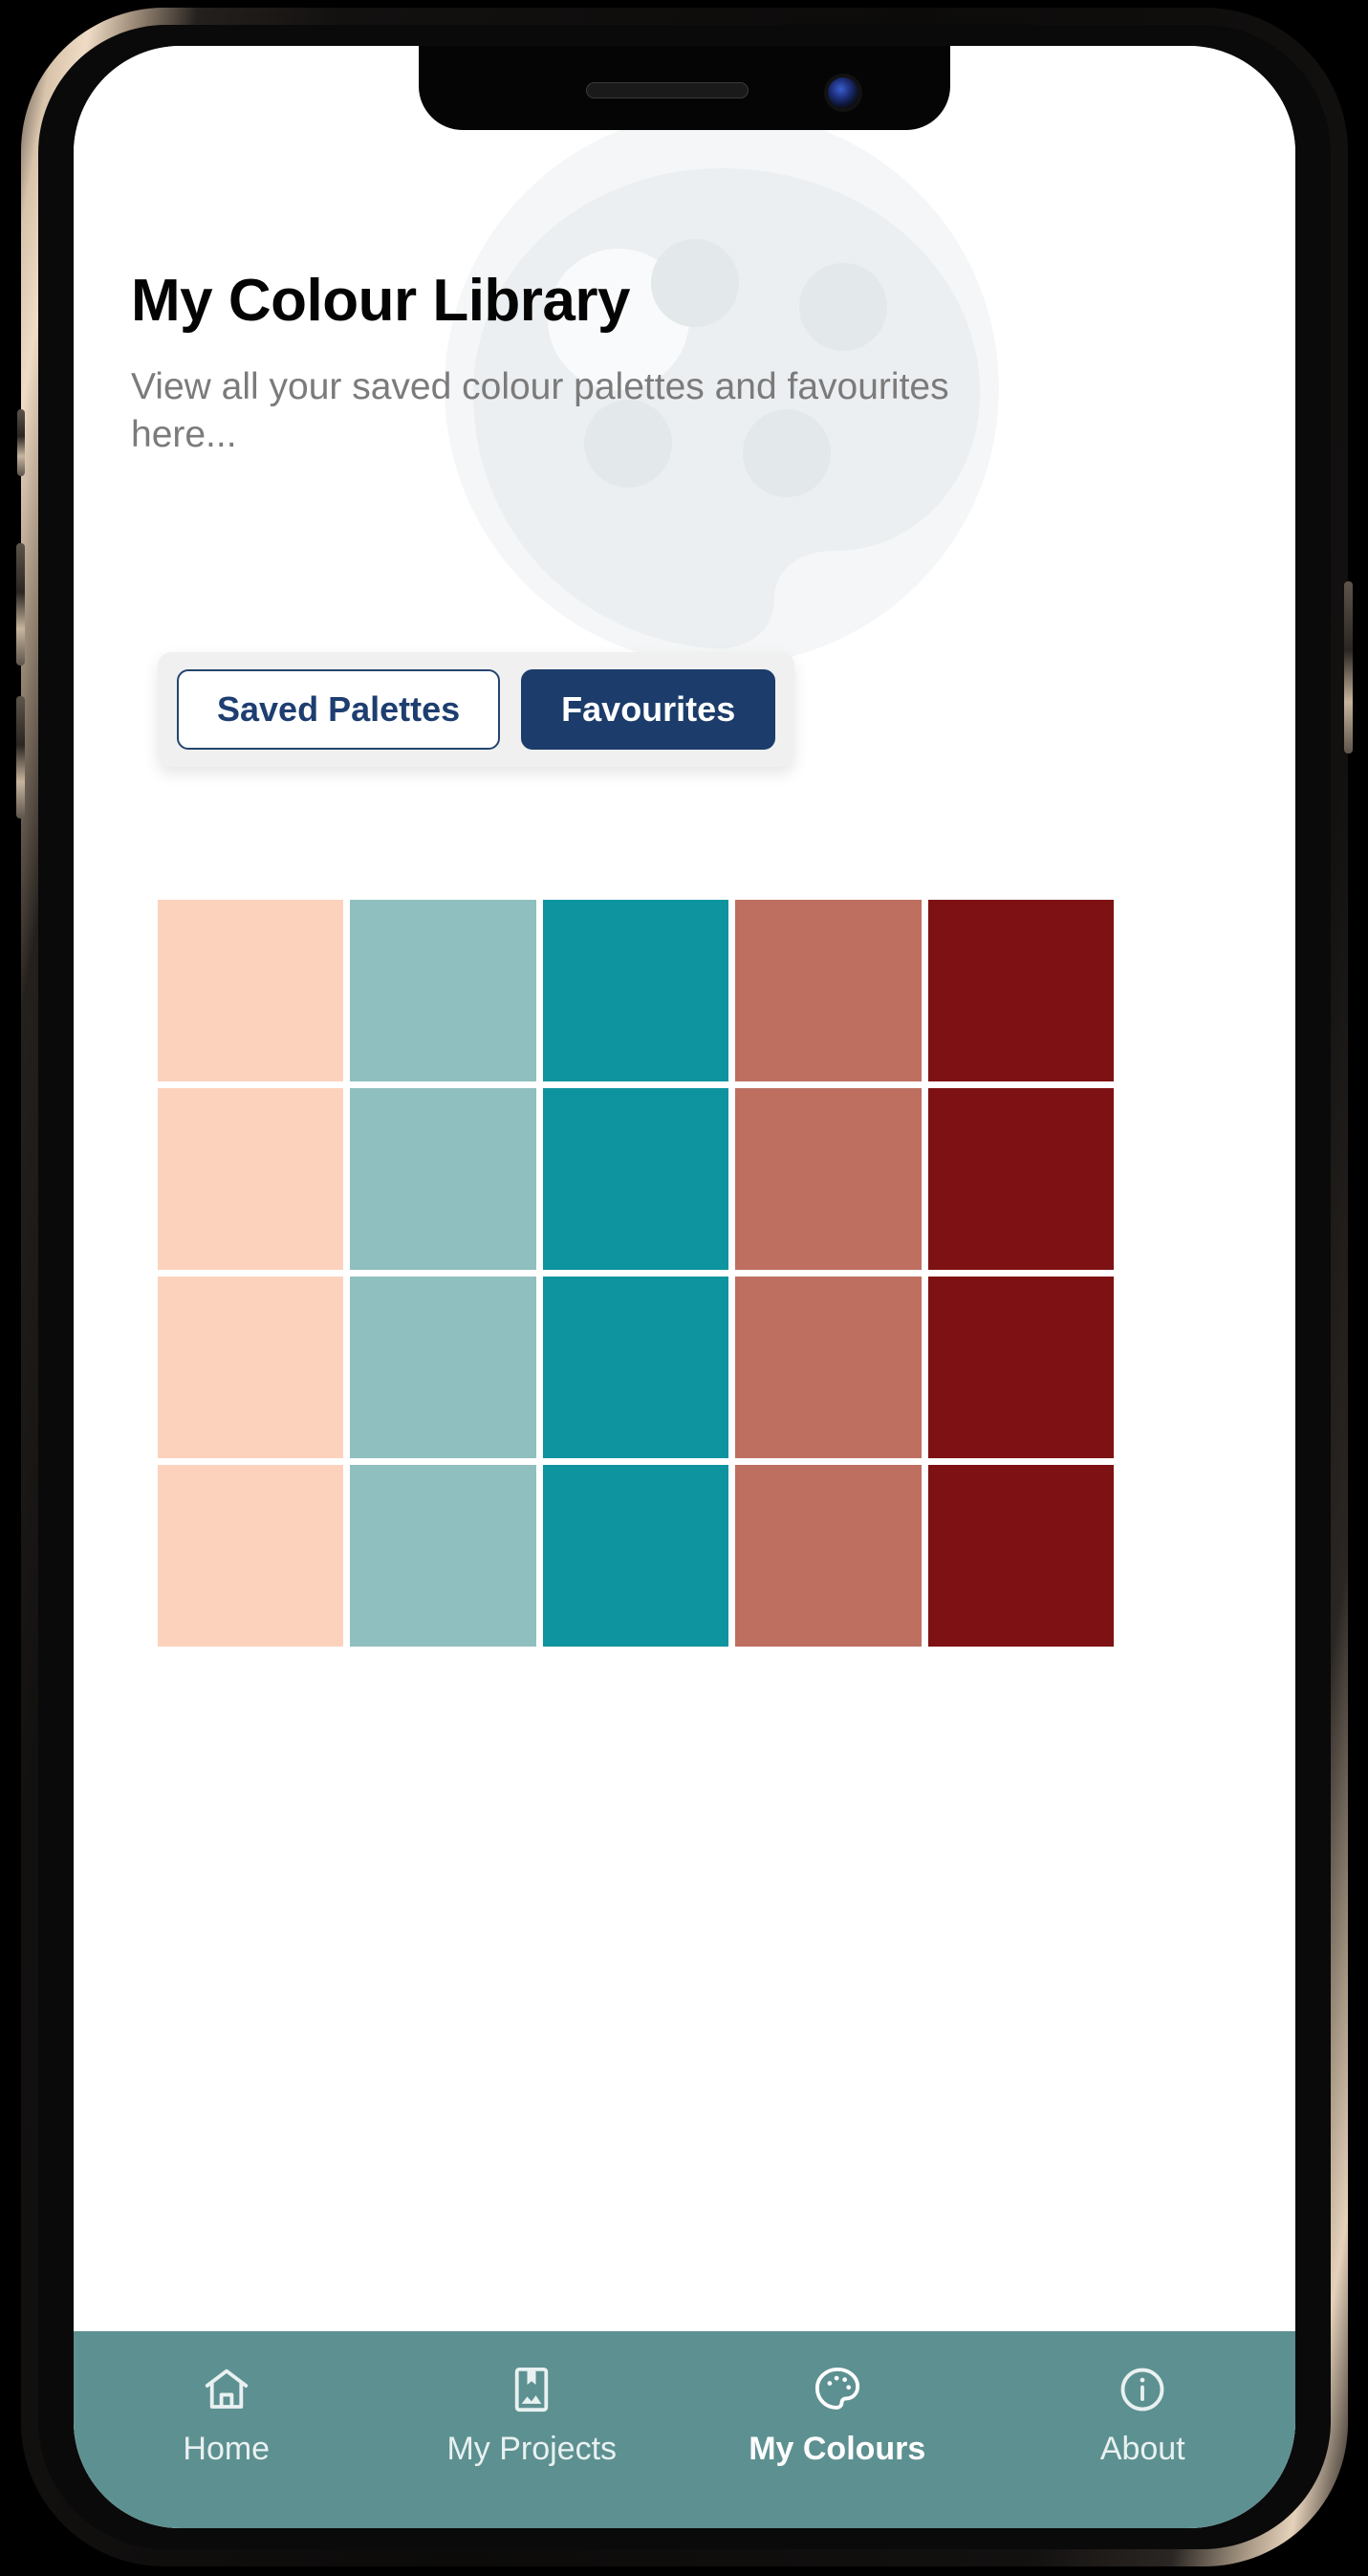  Describe the element at coordinates (20, 757) in the screenshot. I see `volume-down-button` at that location.